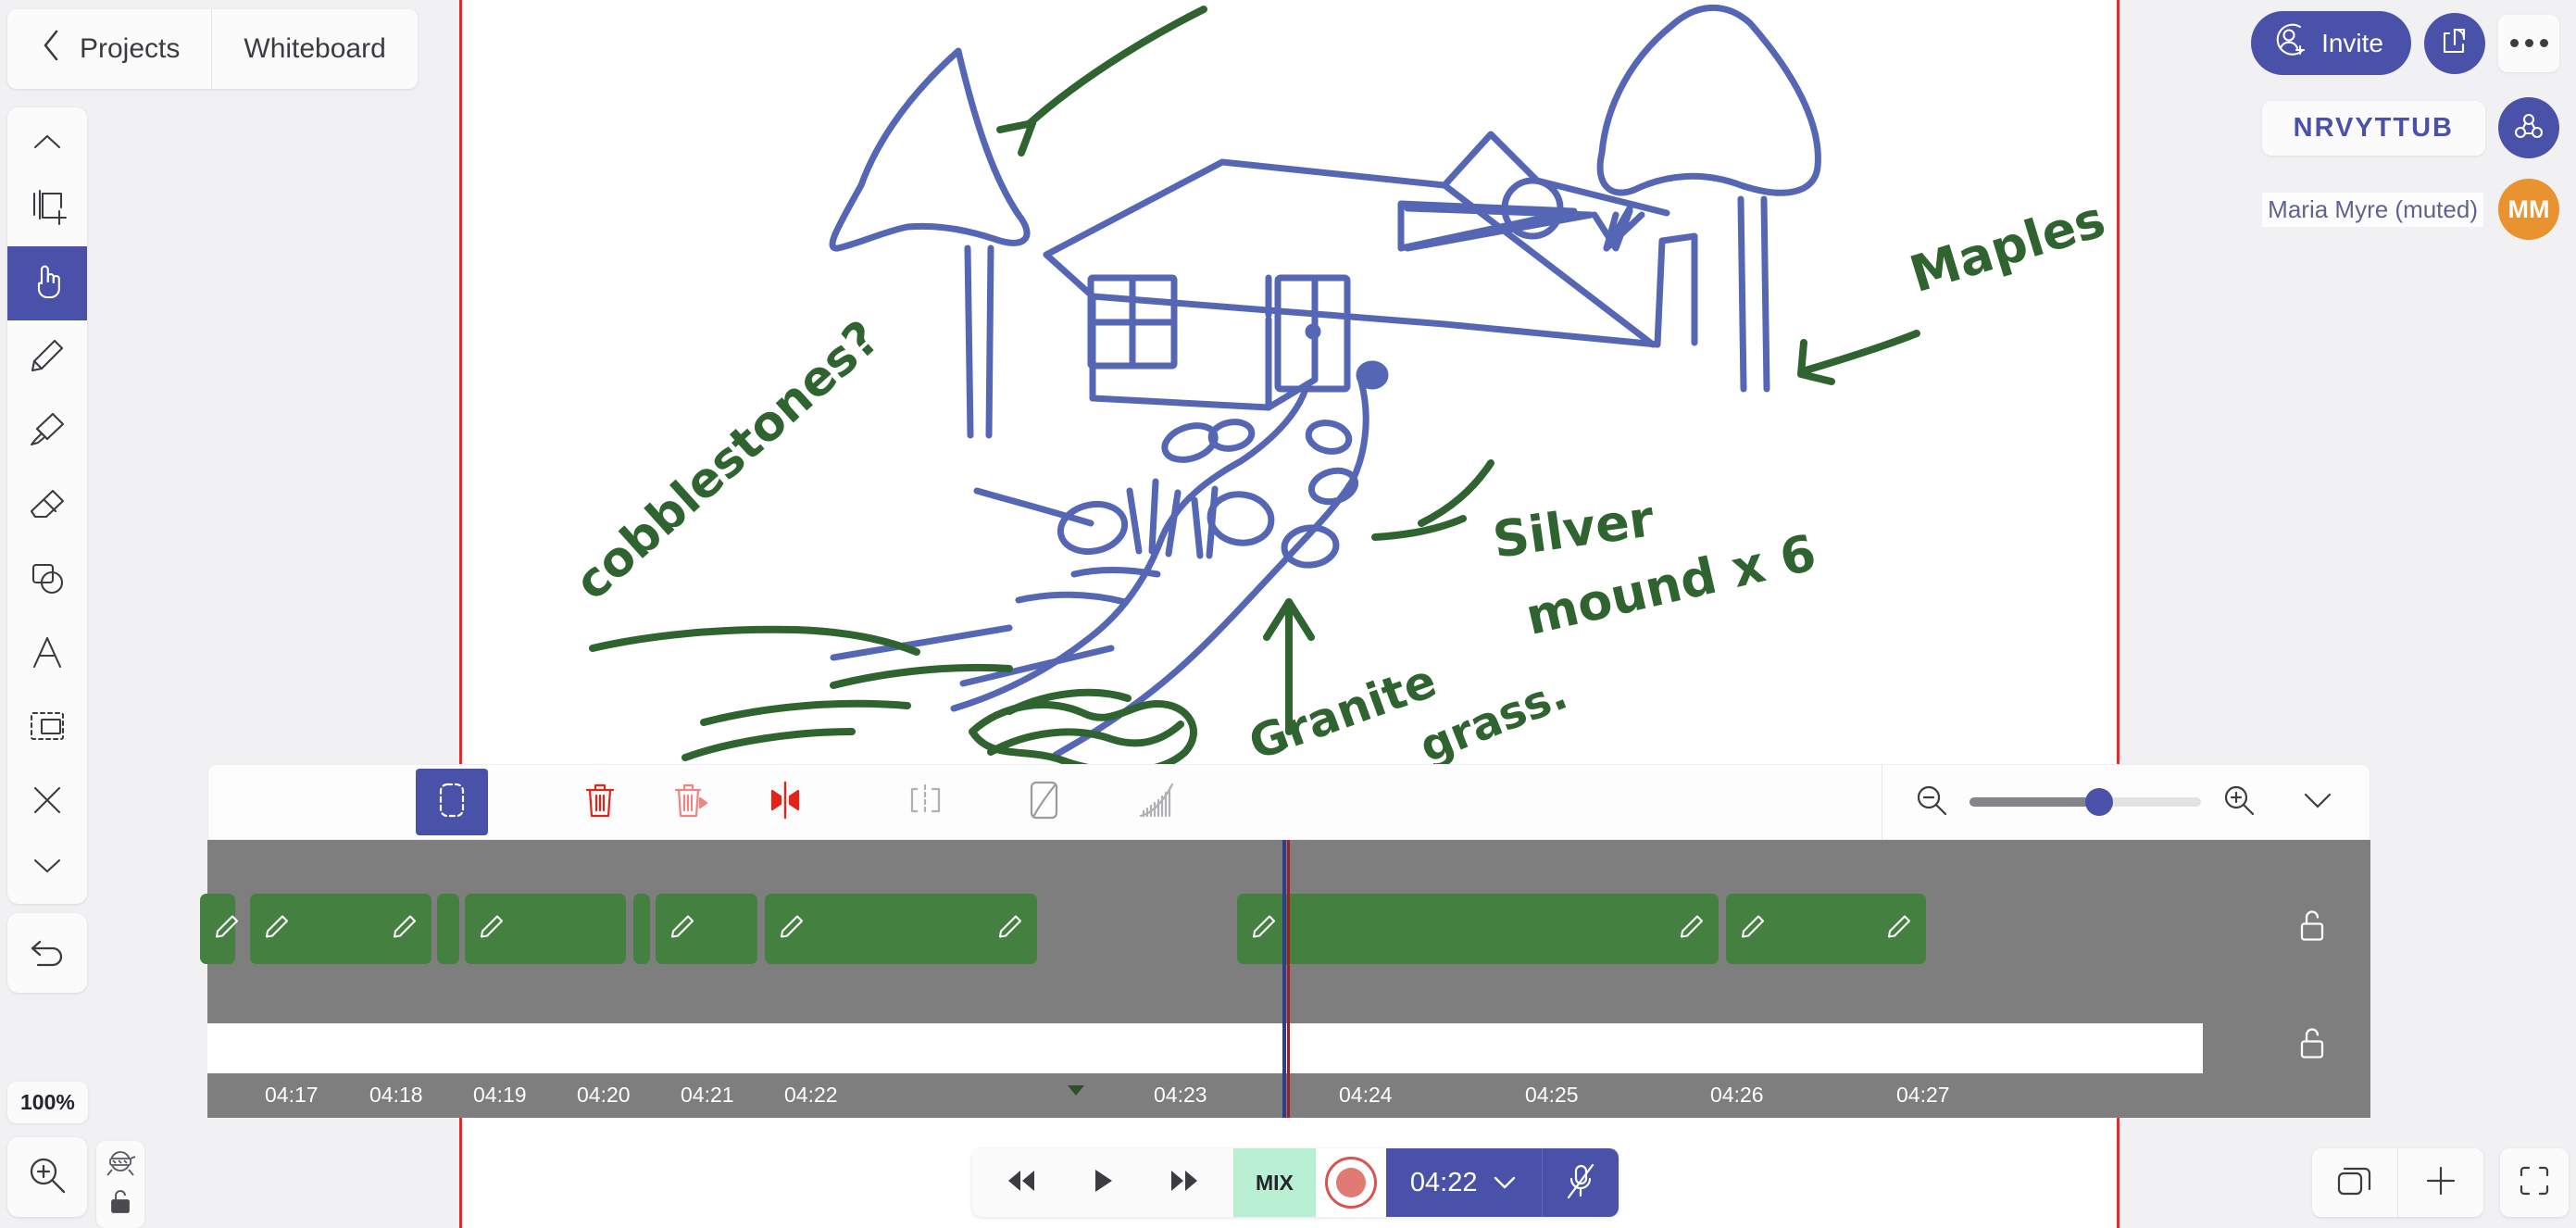  I want to click on slider-knob, so click(2099, 802).